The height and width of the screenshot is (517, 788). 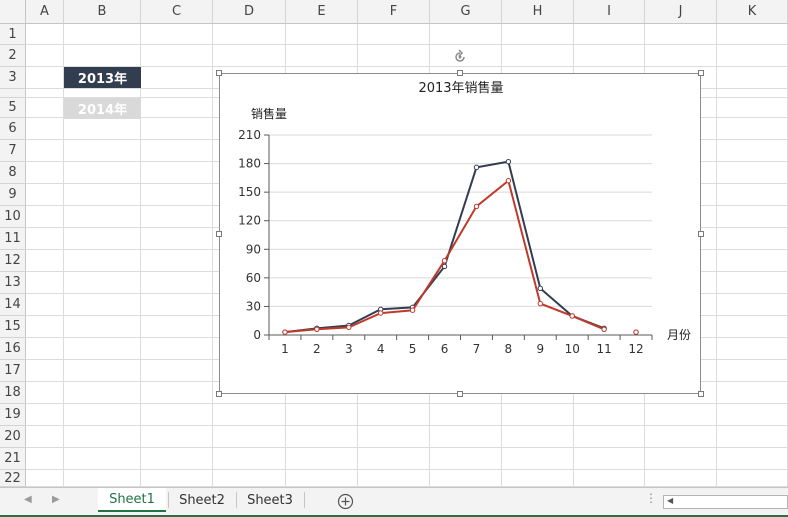 I want to click on y-tick-label: 180, so click(x=249, y=164).